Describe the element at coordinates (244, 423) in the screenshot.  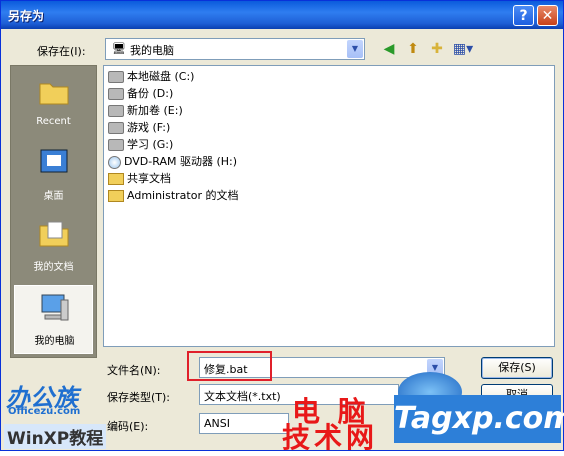
I see `encoding-dropdown: ANSI` at that location.